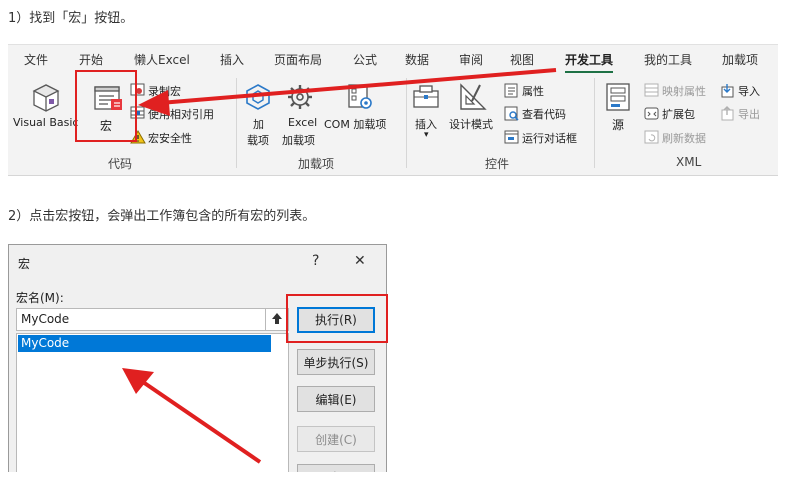  What do you see at coordinates (358, 86) in the screenshot?
I see `arrow-to-macros-button` at bounding box center [358, 86].